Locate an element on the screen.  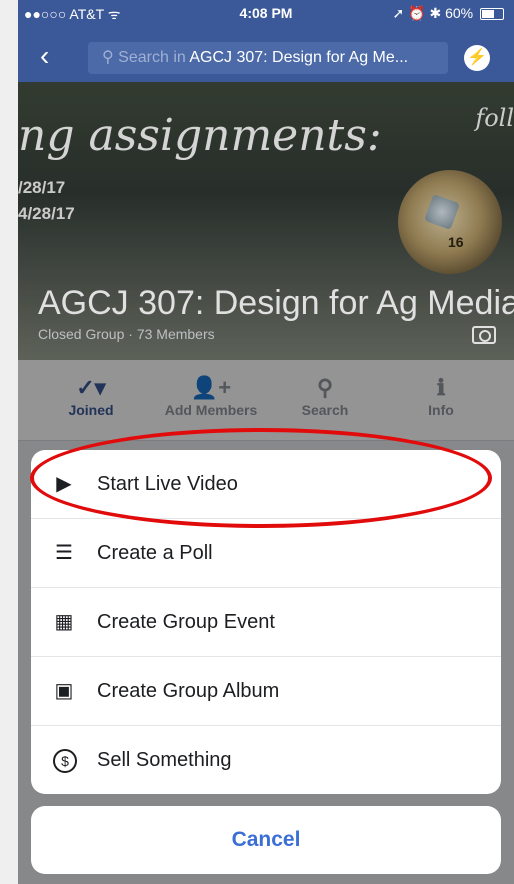
calendar-icon: ▦ is located at coordinates (64, 622).